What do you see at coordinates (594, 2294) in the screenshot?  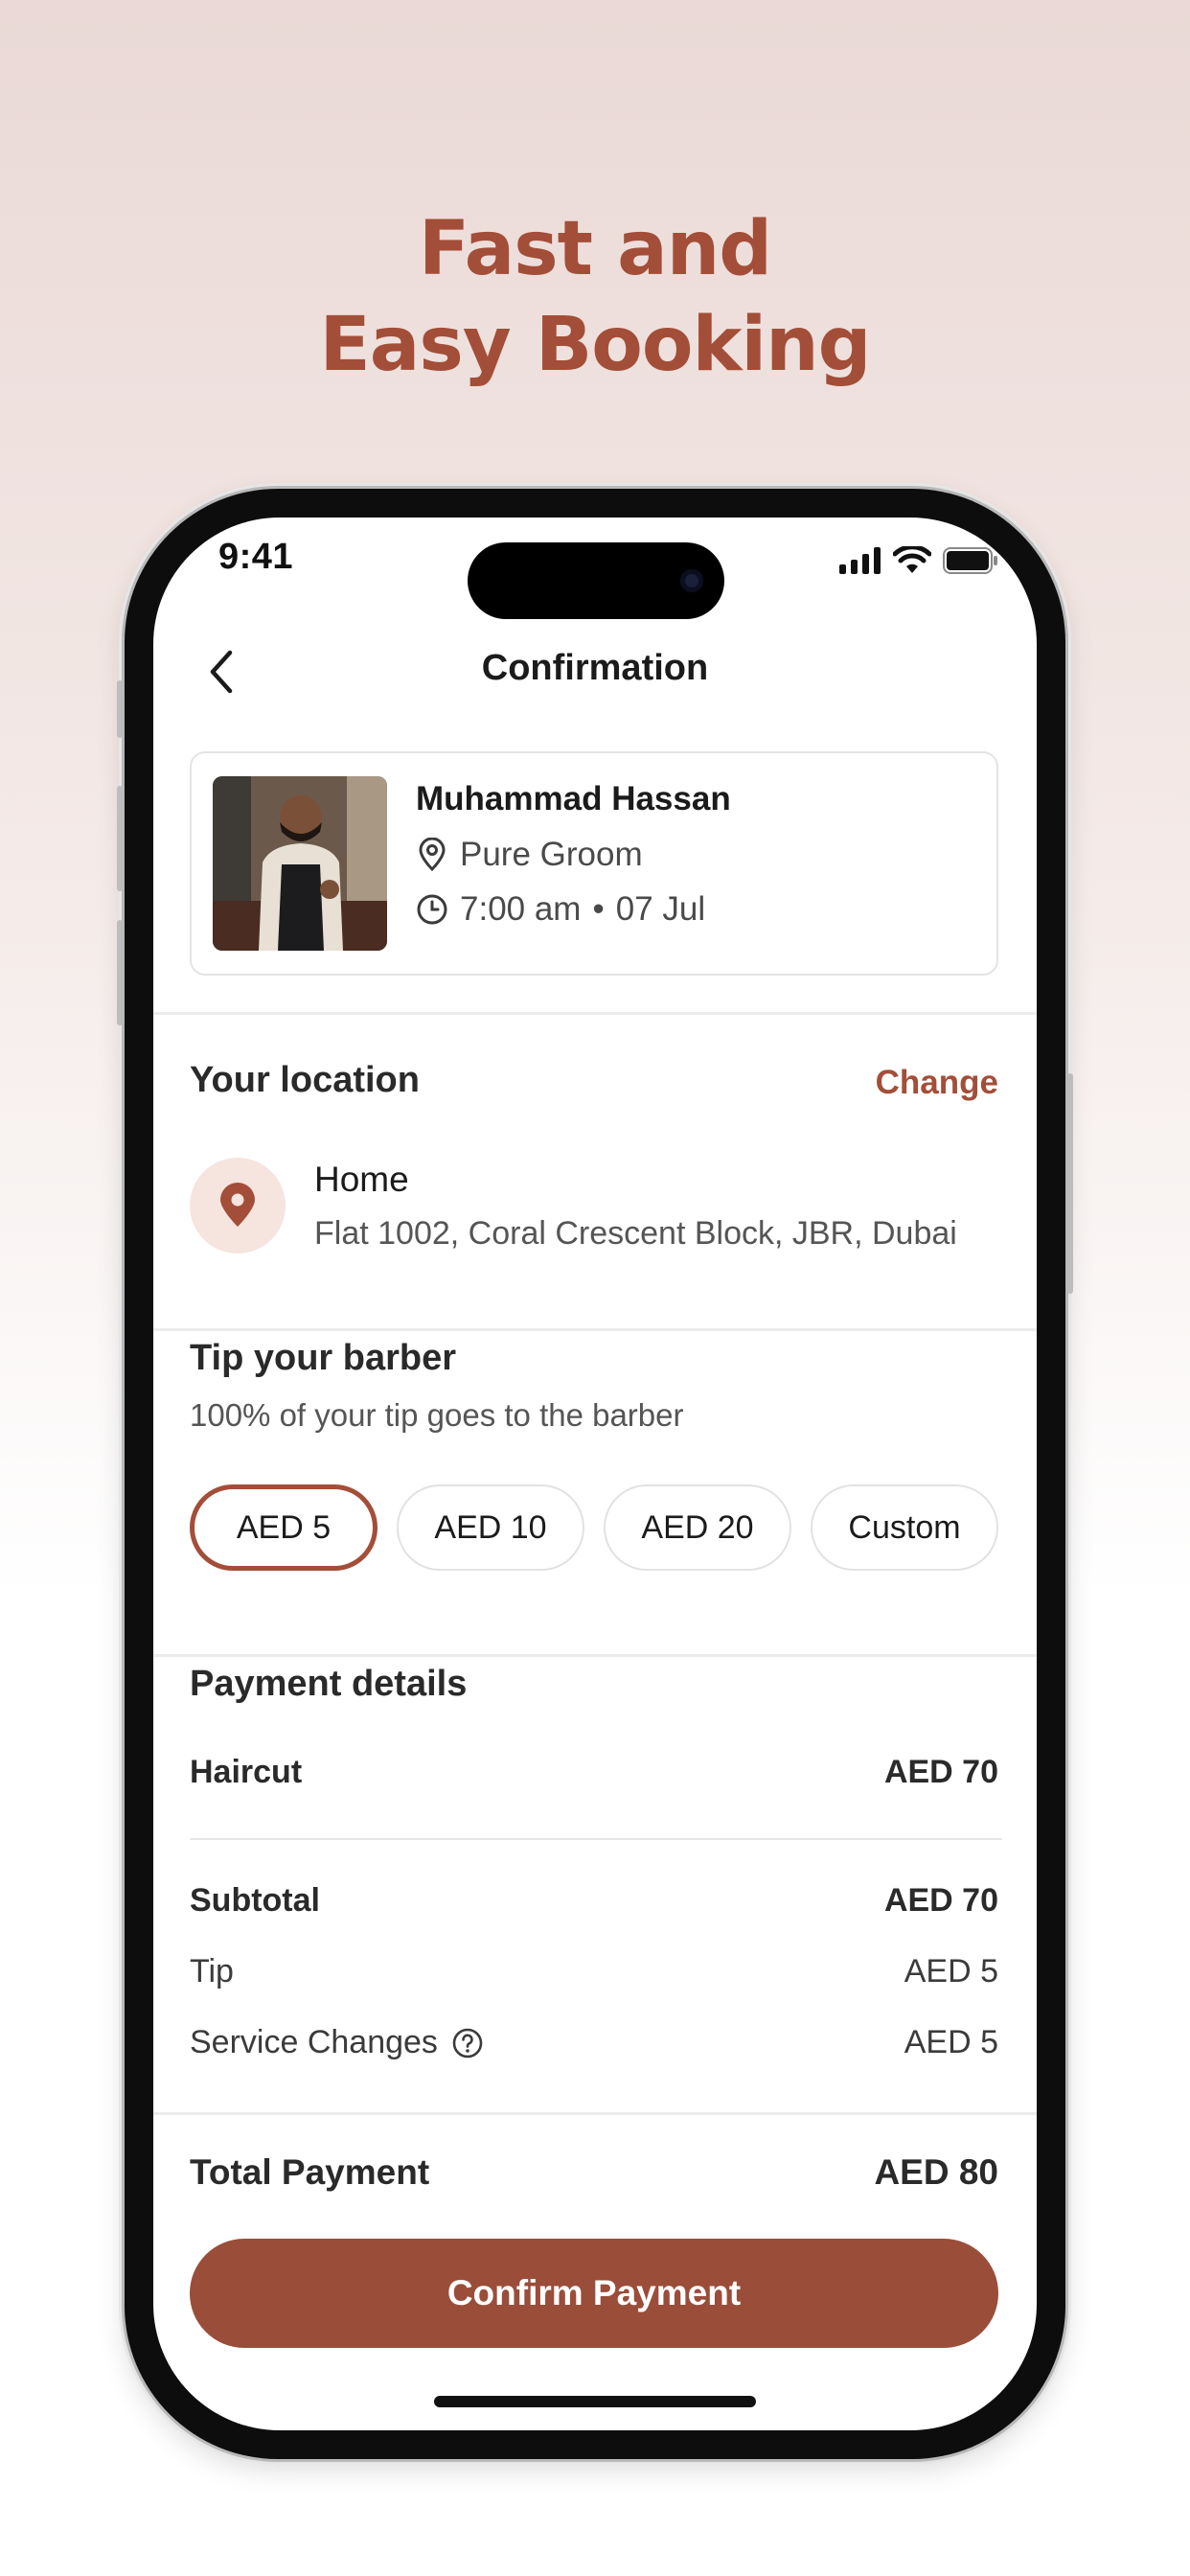 I see `confirm-payment-button: Confirm Payment` at bounding box center [594, 2294].